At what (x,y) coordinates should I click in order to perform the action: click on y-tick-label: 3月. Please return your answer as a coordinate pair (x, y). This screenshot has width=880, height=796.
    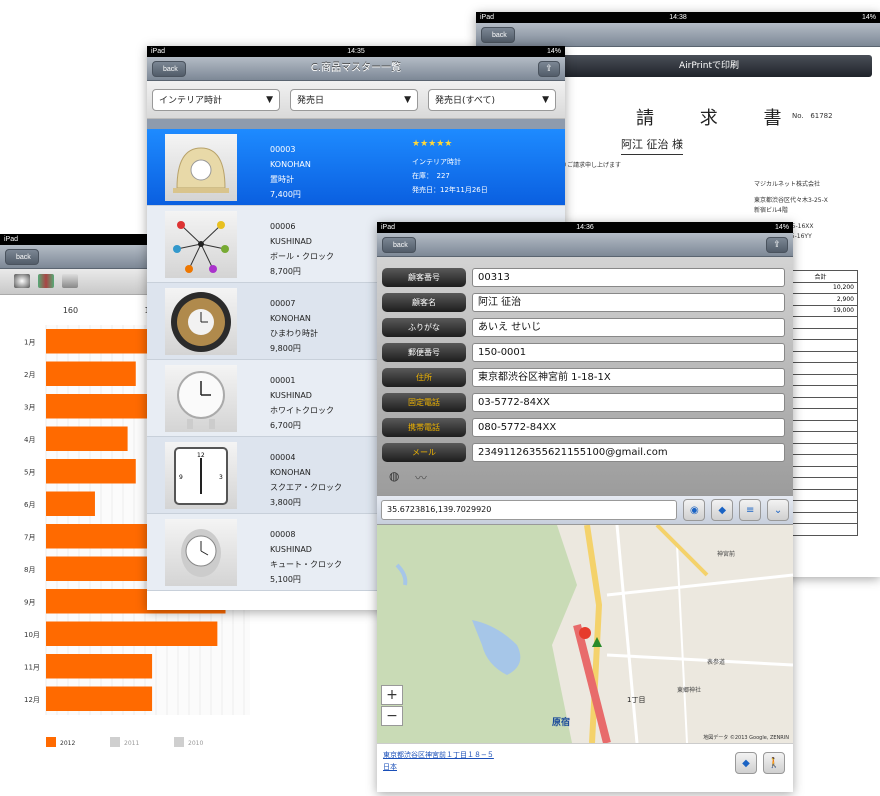
    Looking at the image, I should click on (29, 407).